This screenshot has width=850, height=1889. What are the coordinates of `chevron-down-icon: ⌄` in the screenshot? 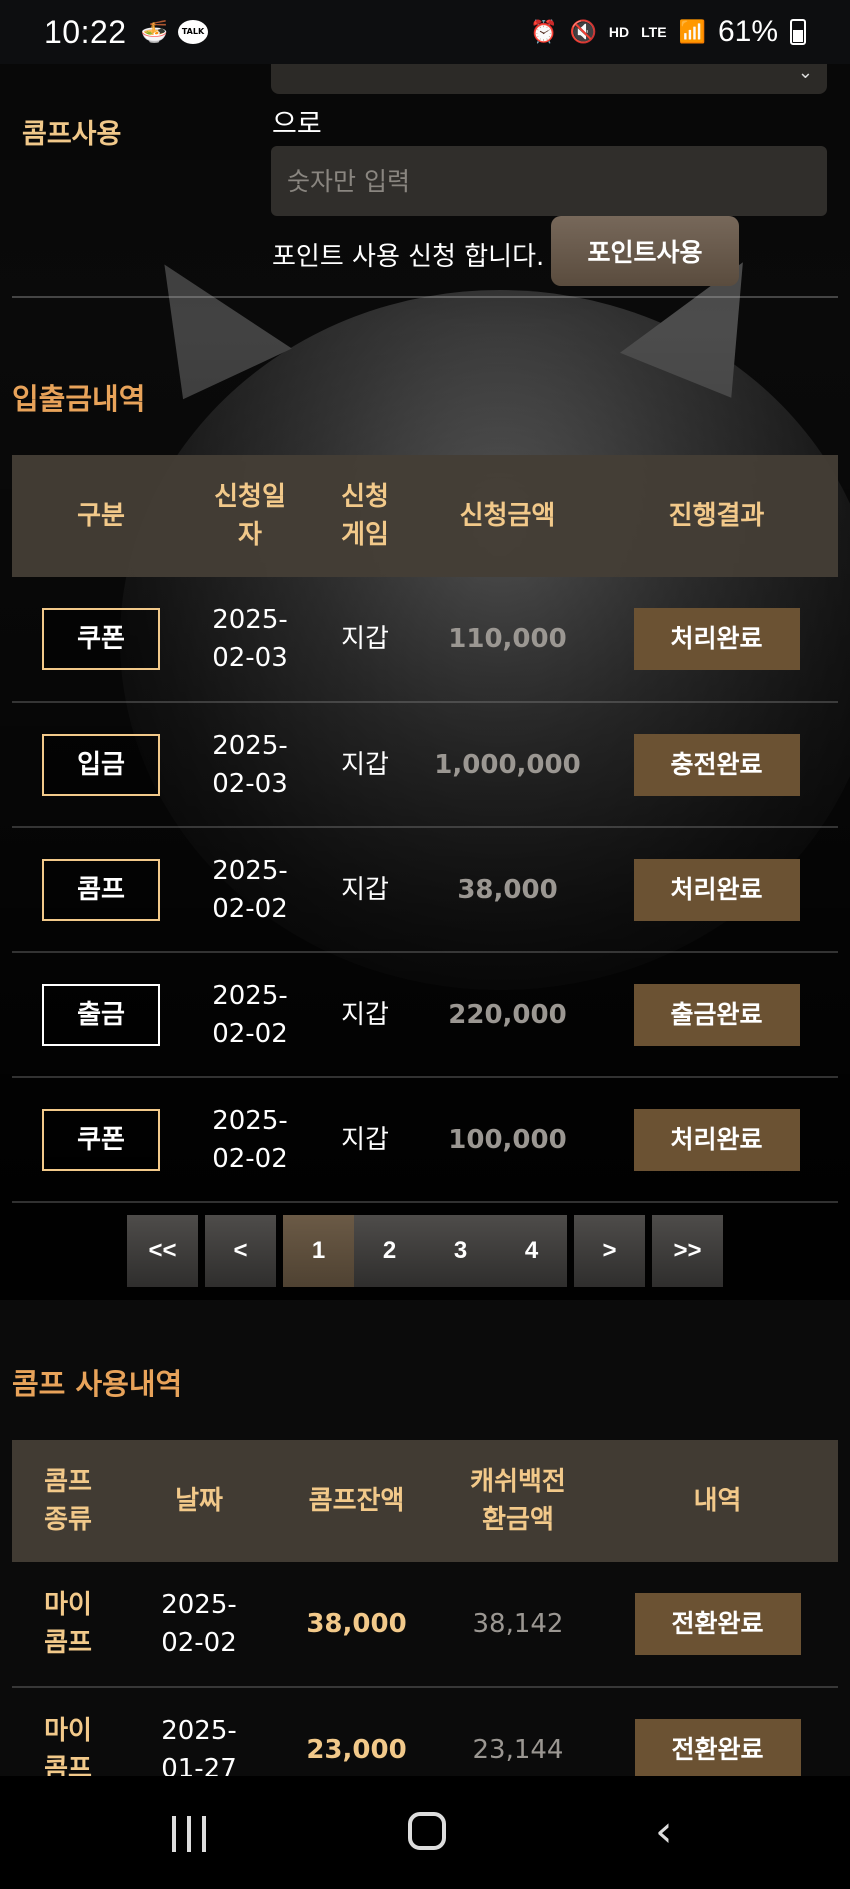 It's located at (805, 72).